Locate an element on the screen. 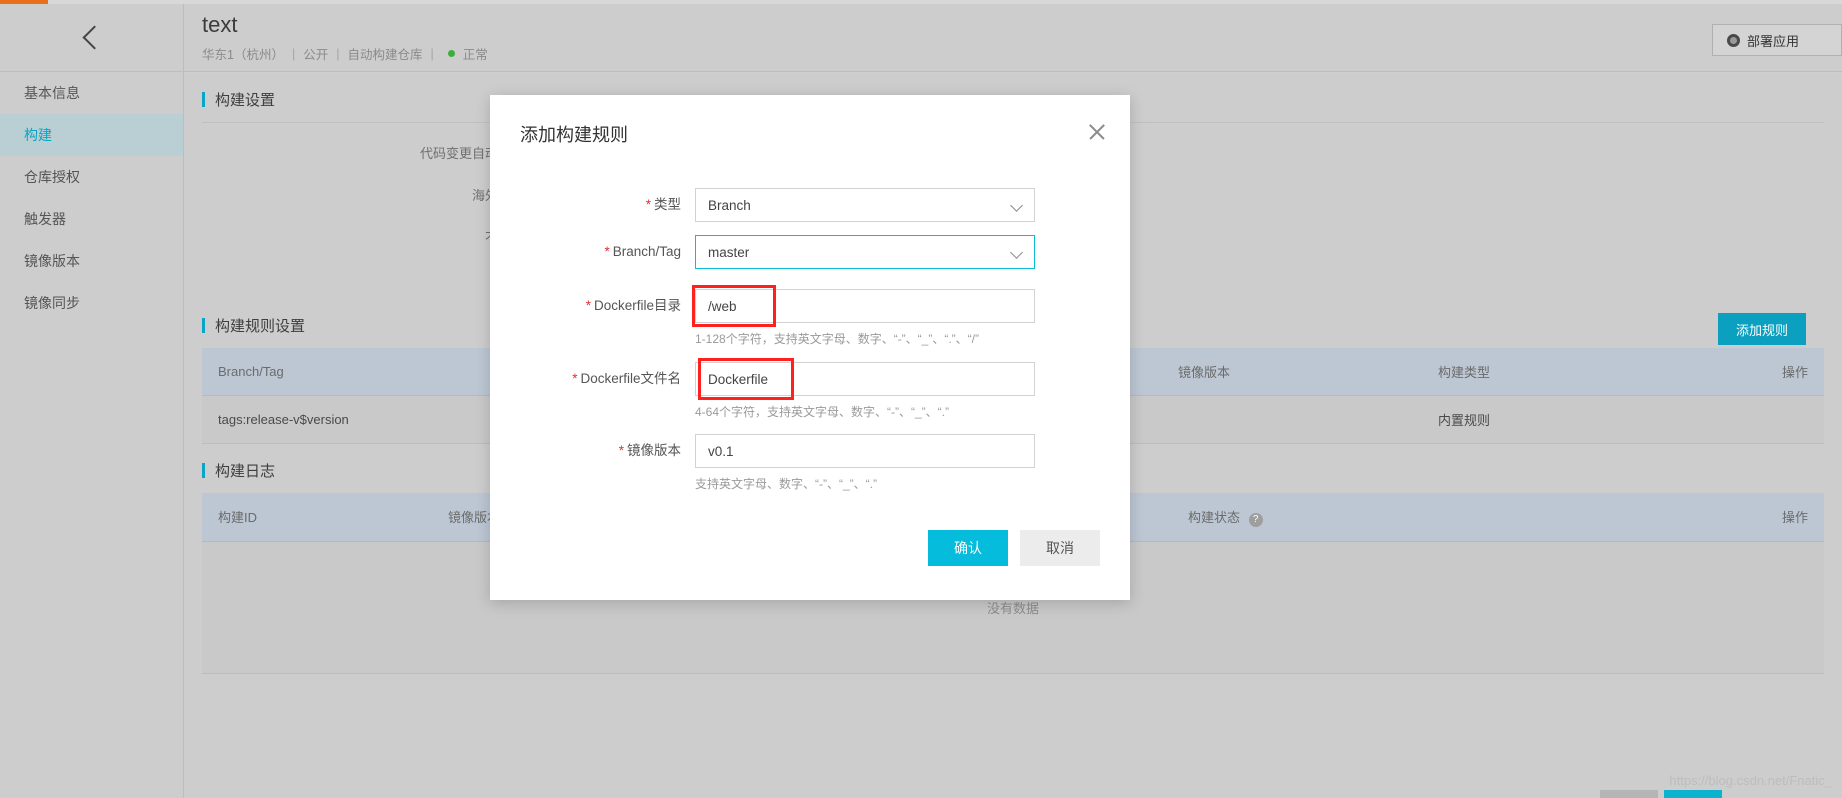 The height and width of the screenshot is (798, 1842). cell-build-type: 内置规则 is located at coordinates (1502, 419).